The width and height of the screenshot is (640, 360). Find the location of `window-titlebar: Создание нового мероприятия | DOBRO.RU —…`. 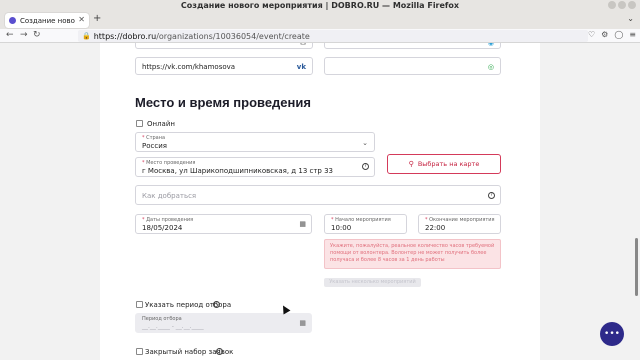

window-titlebar: Создание нового мероприятия | DOBRO.RU —… is located at coordinates (320, 5).